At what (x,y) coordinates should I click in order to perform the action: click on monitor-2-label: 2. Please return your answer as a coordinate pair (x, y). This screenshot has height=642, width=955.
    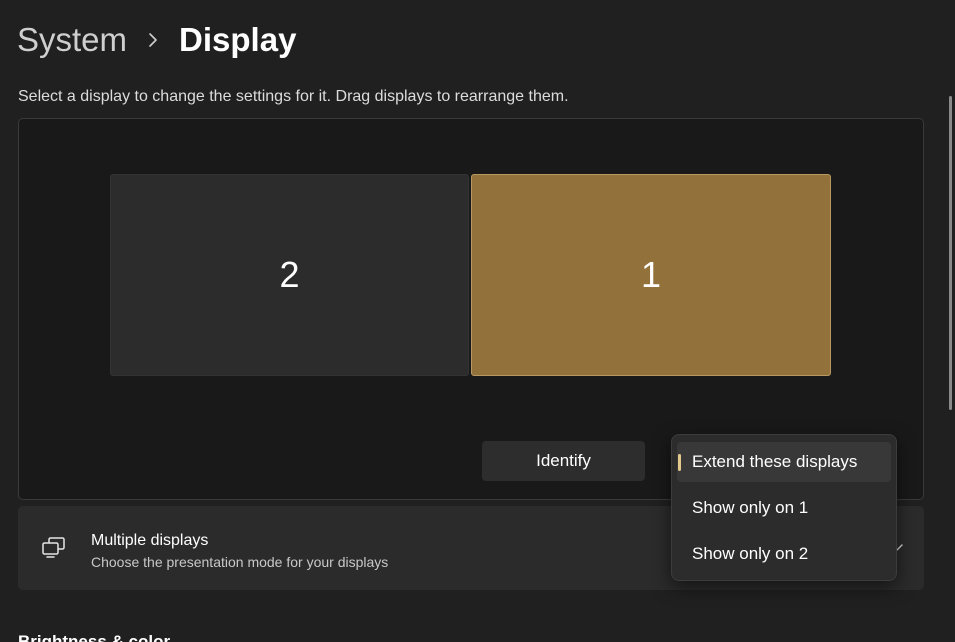
    Looking at the image, I should click on (289, 274).